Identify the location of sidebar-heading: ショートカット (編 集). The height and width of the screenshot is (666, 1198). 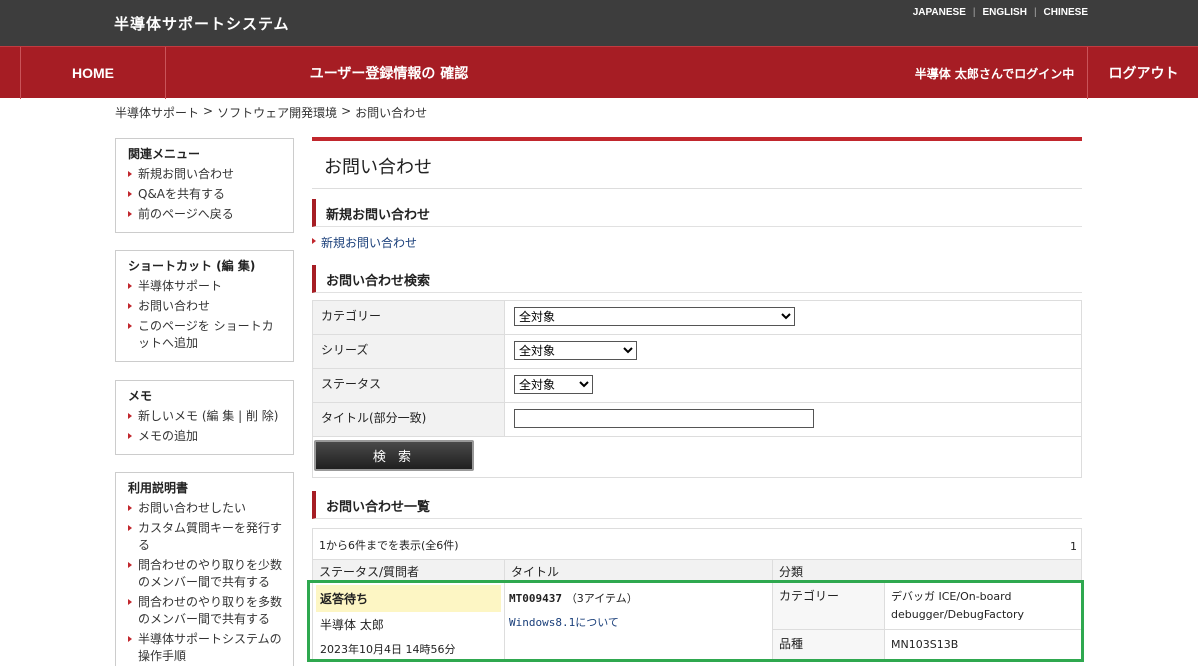
(192, 266).